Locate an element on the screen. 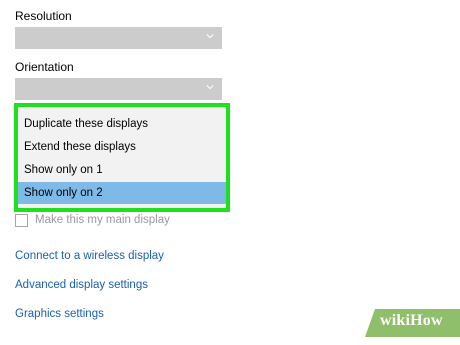 The image size is (460, 345). dropdown-item-duplicate: Duplicate these displays is located at coordinates (122, 124).